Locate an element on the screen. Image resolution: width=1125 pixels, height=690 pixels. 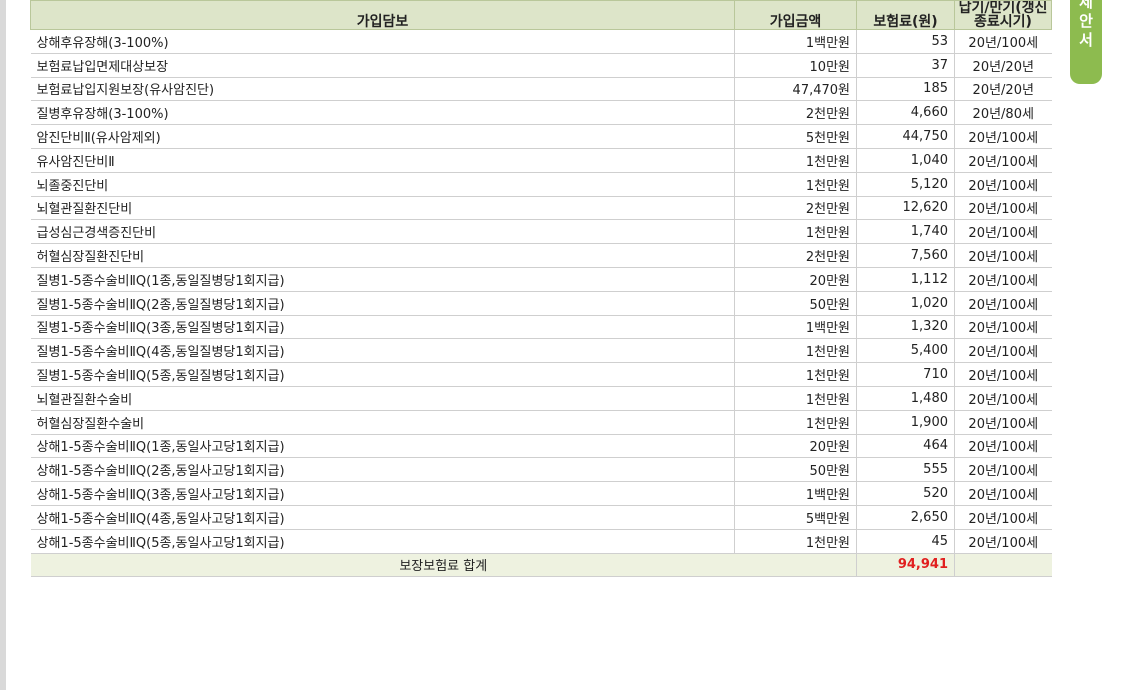
coverage-name-cell: 뇌졸중진단비 is located at coordinates (382, 184).